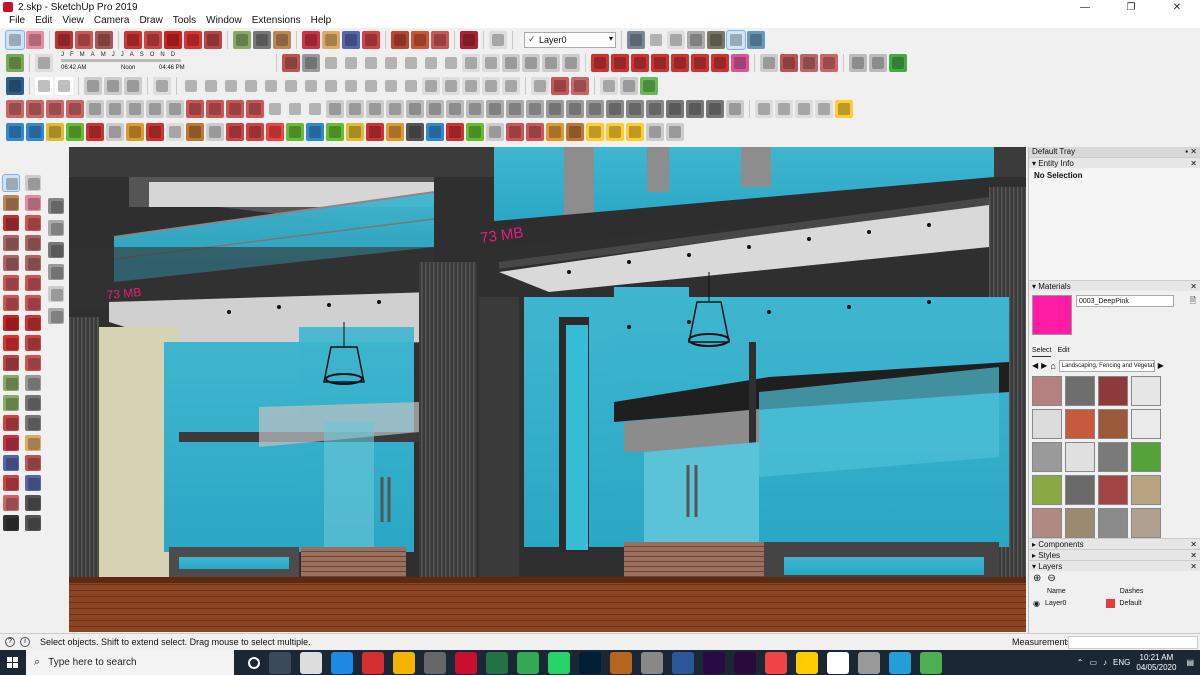 The image size is (1200, 675). Describe the element at coordinates (391, 63) in the screenshot. I see `shape-oval-icon` at that location.